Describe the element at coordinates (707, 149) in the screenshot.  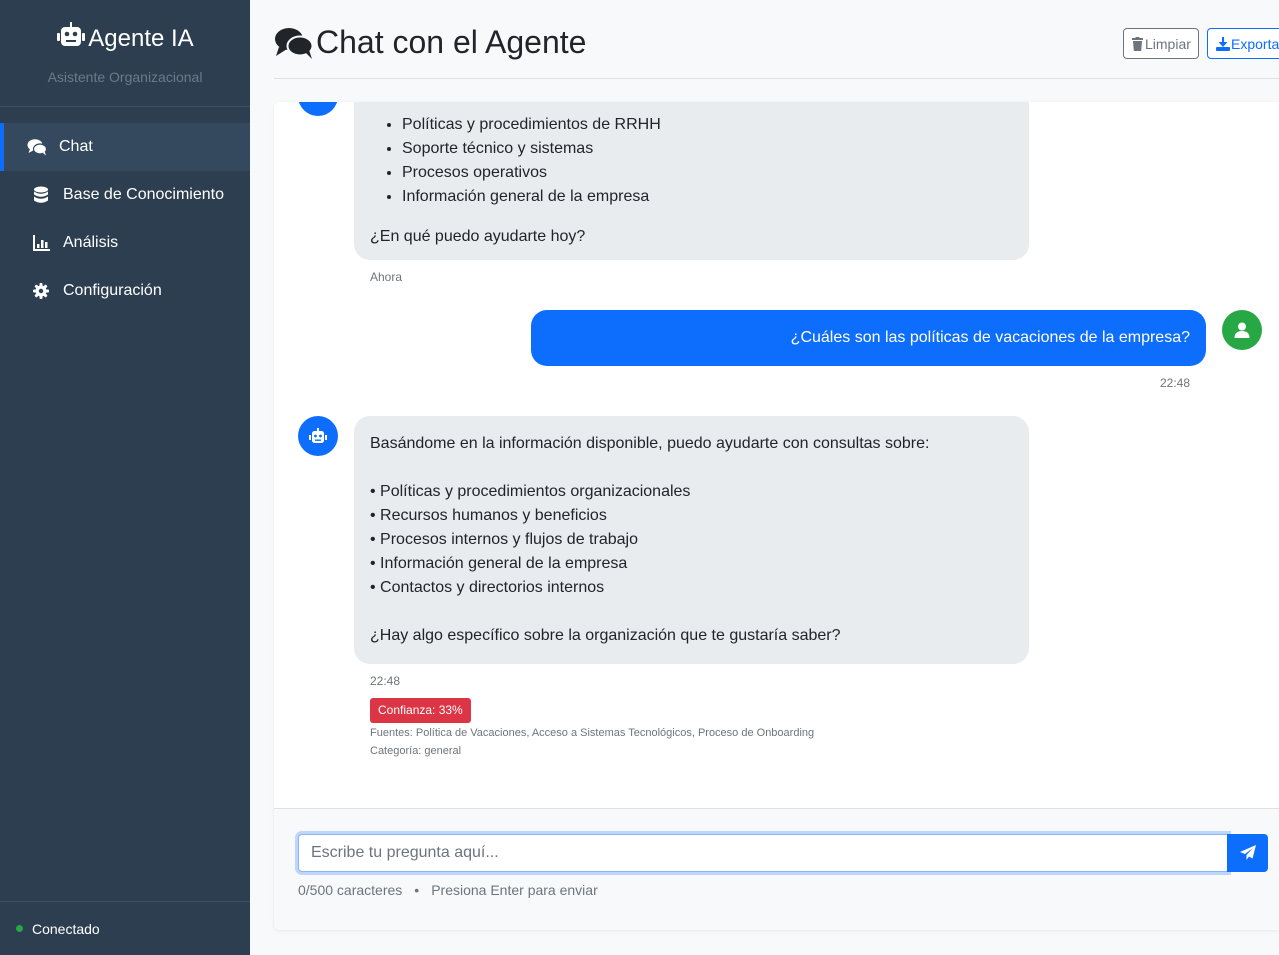
I see `list-item: Soporte técnico y sistemas` at that location.